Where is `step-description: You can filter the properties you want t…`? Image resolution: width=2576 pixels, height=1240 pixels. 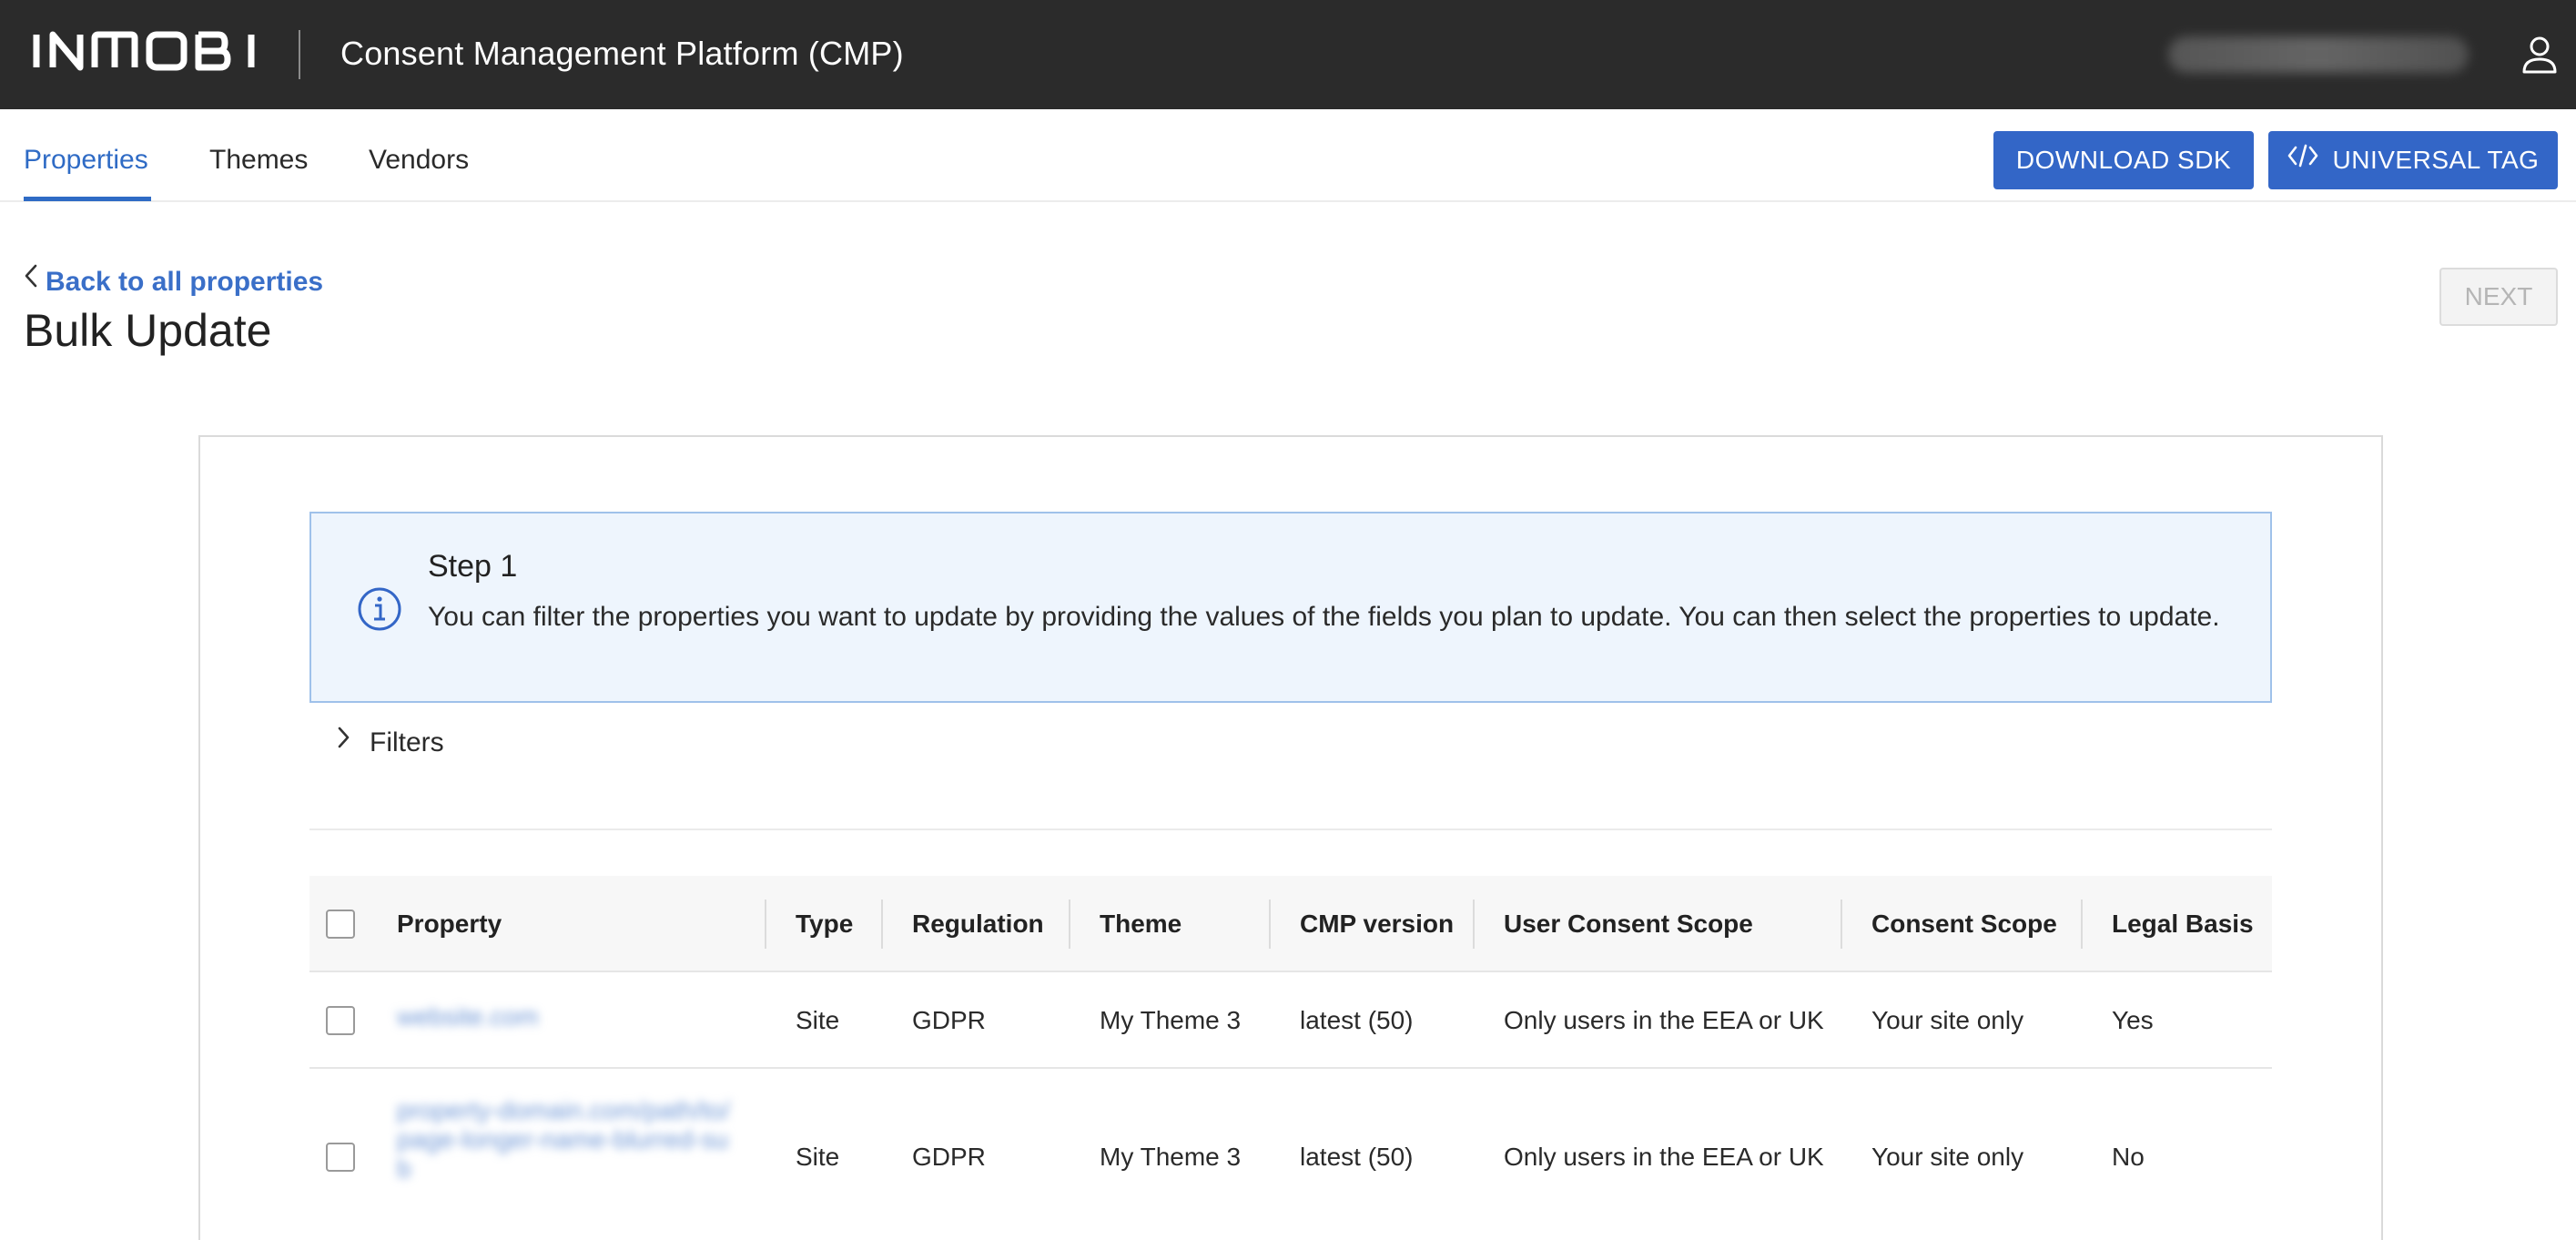 step-description: You can filter the properties you want t… is located at coordinates (1324, 617).